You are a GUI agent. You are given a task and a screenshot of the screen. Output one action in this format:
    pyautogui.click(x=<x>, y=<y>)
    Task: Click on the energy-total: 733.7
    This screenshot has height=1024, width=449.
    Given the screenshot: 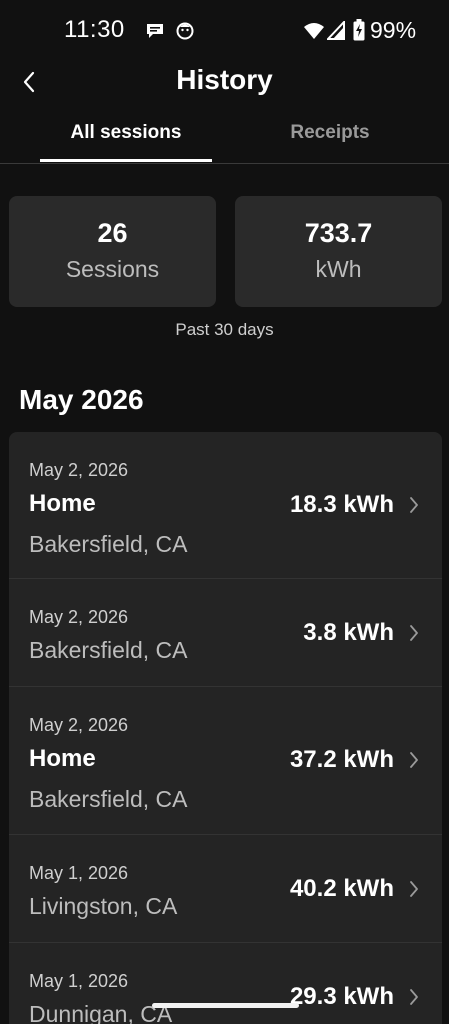 What is the action you would take?
    pyautogui.click(x=338, y=233)
    